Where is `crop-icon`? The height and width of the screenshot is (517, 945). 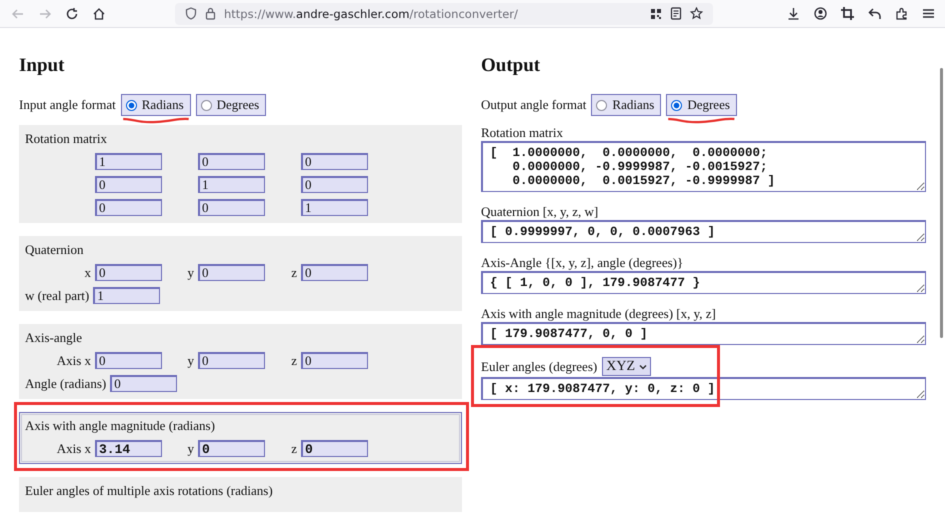 crop-icon is located at coordinates (847, 13).